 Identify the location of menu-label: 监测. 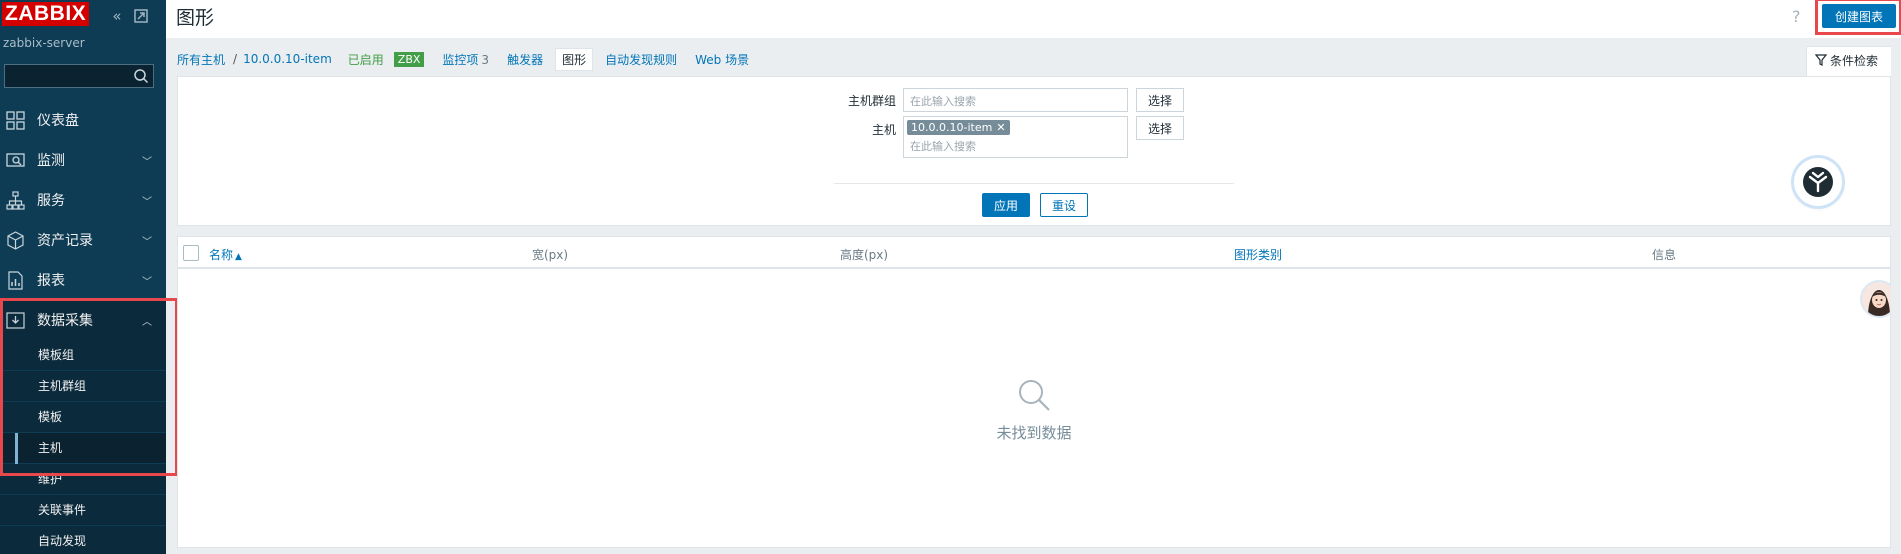
(51, 161).